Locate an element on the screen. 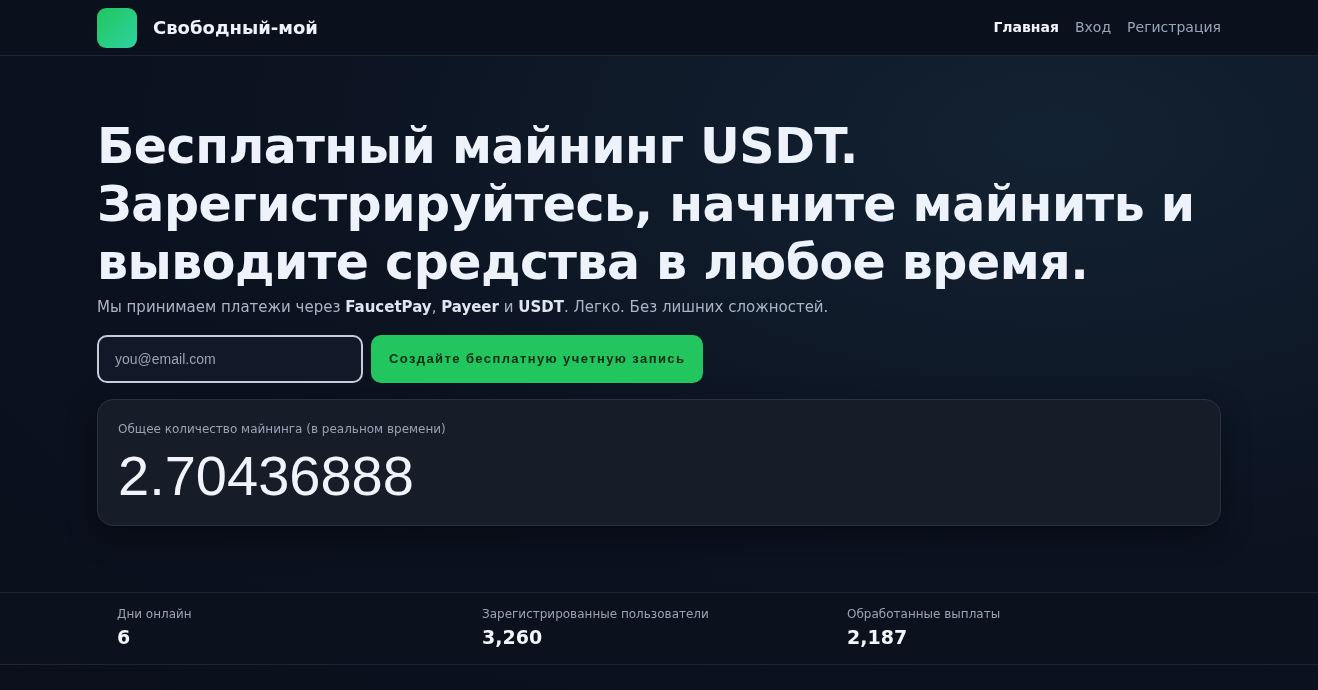  stat-value: 3,260 is located at coordinates (513, 637).